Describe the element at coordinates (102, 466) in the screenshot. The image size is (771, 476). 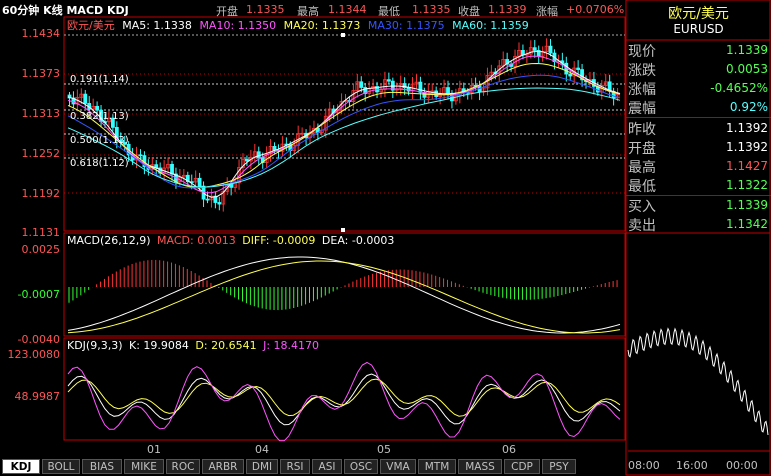
I see `tab-bias: BIAS` at that location.